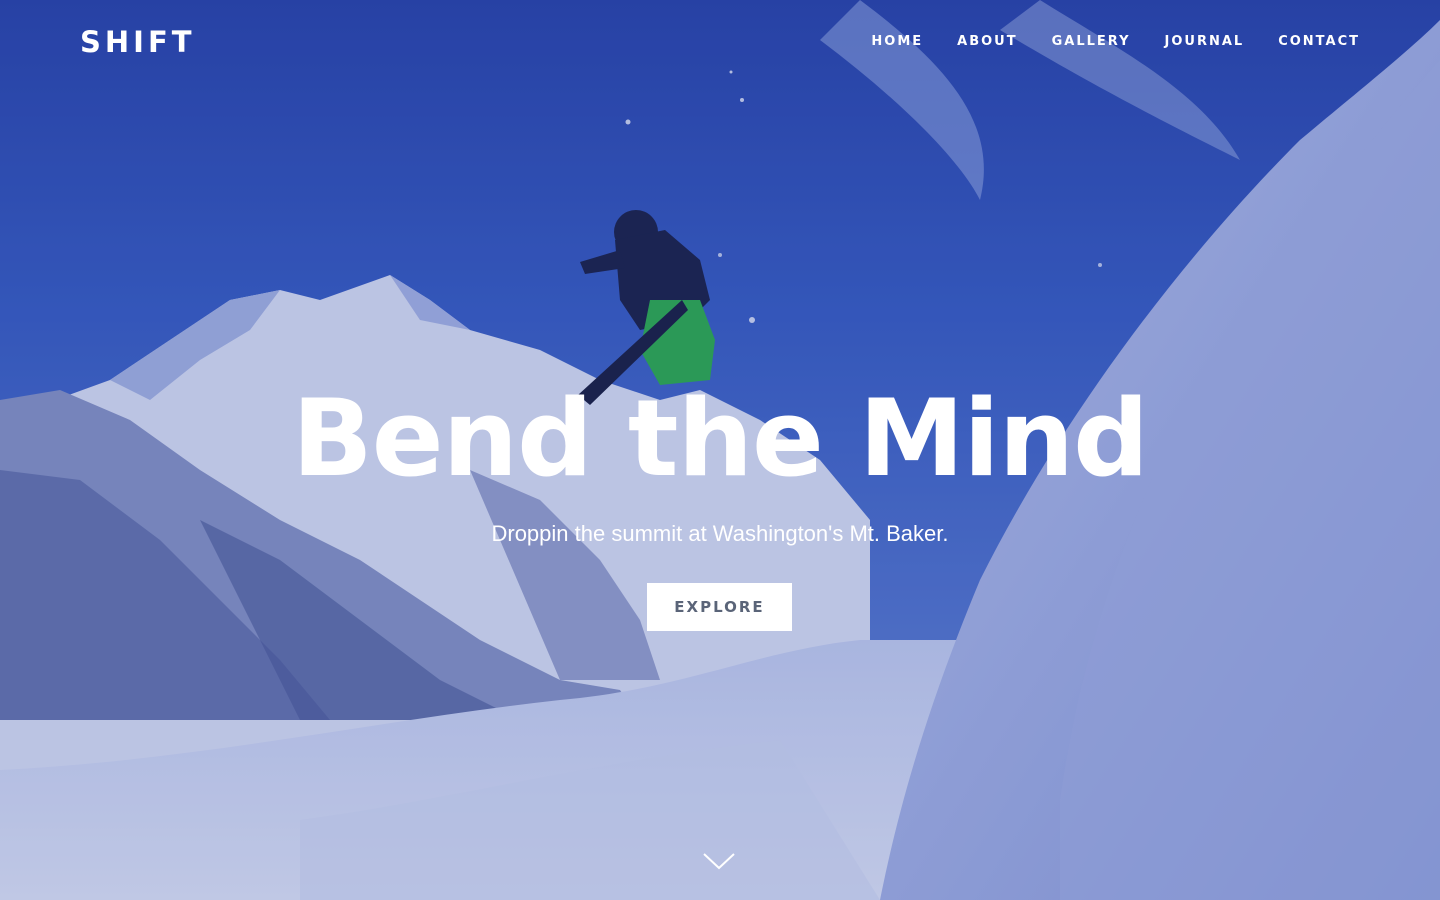  Describe the element at coordinates (897, 41) in the screenshot. I see `nav-item-home: HOME` at that location.